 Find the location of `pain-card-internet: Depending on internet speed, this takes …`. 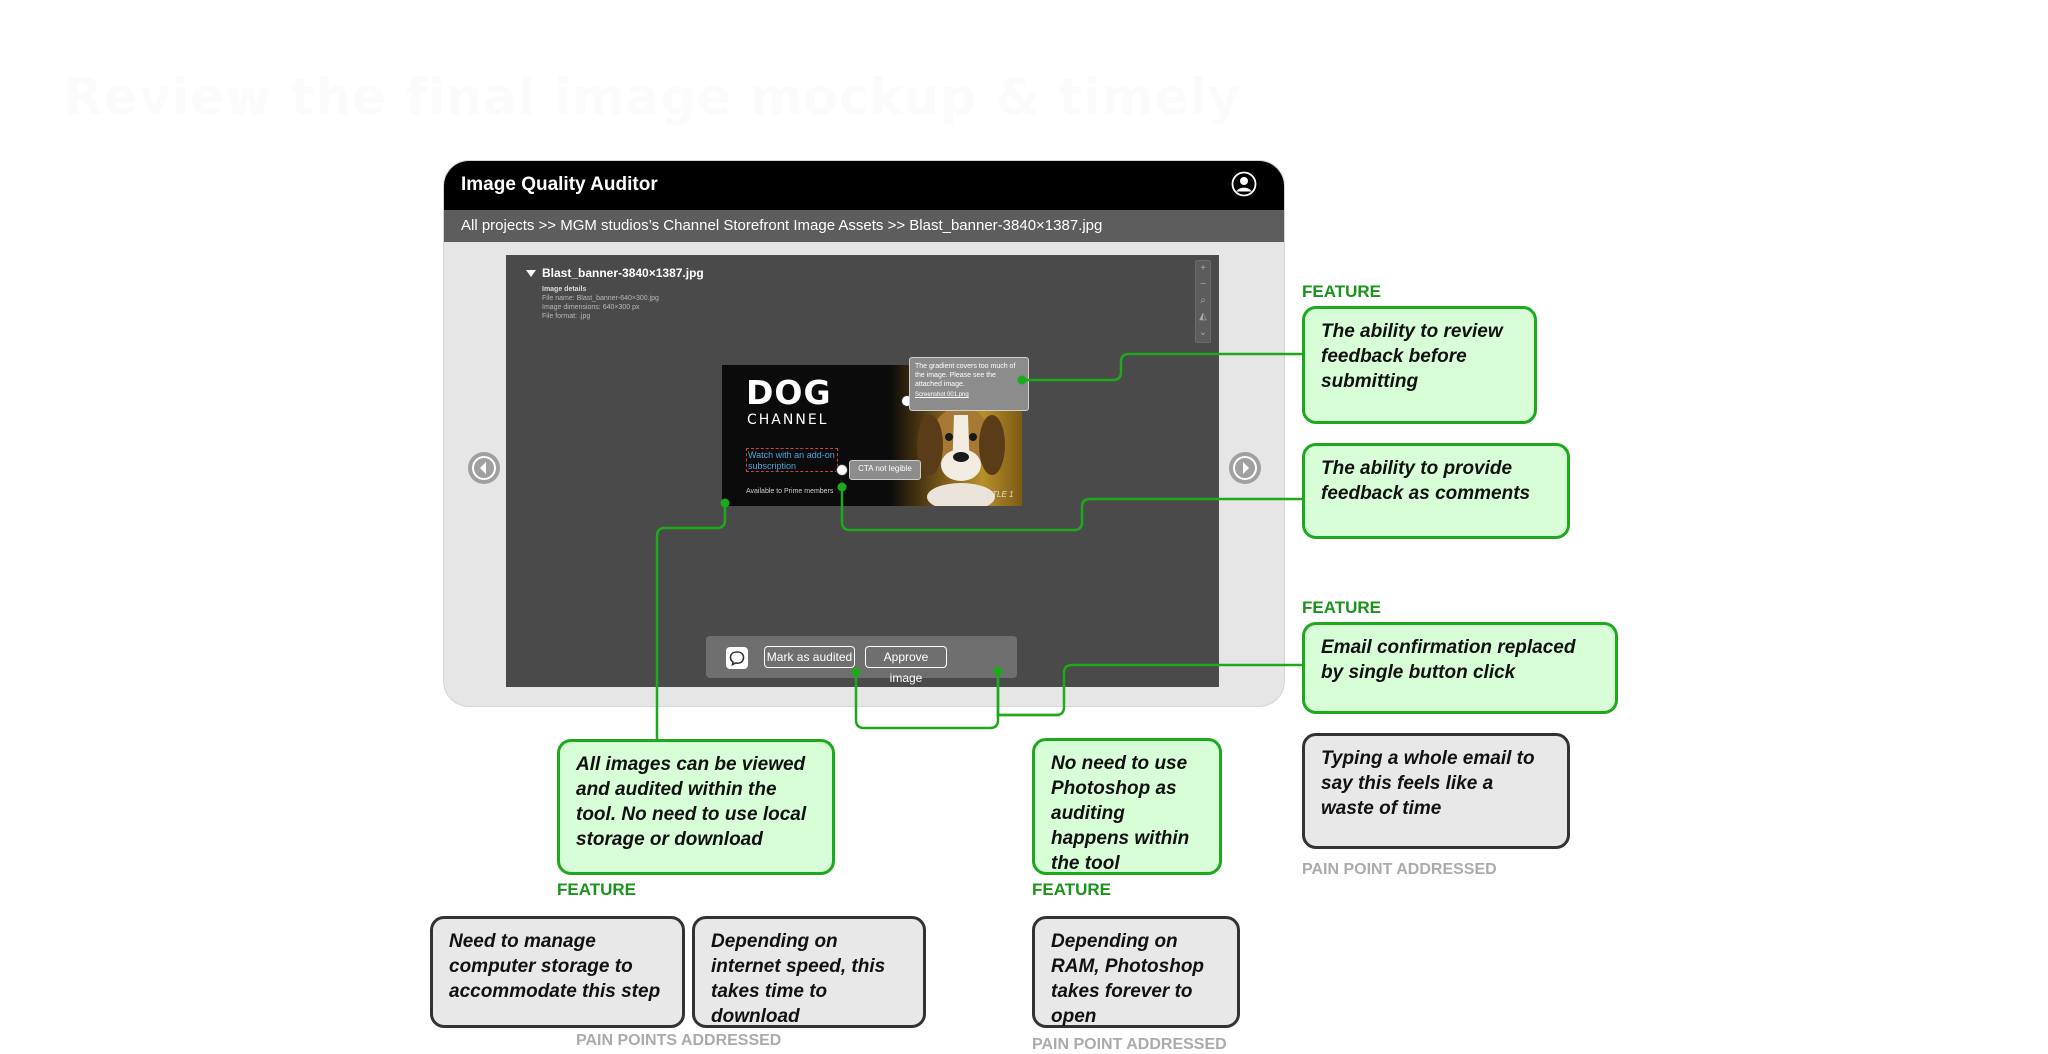

pain-card-internet: Depending on internet speed, this takes … is located at coordinates (809, 972).